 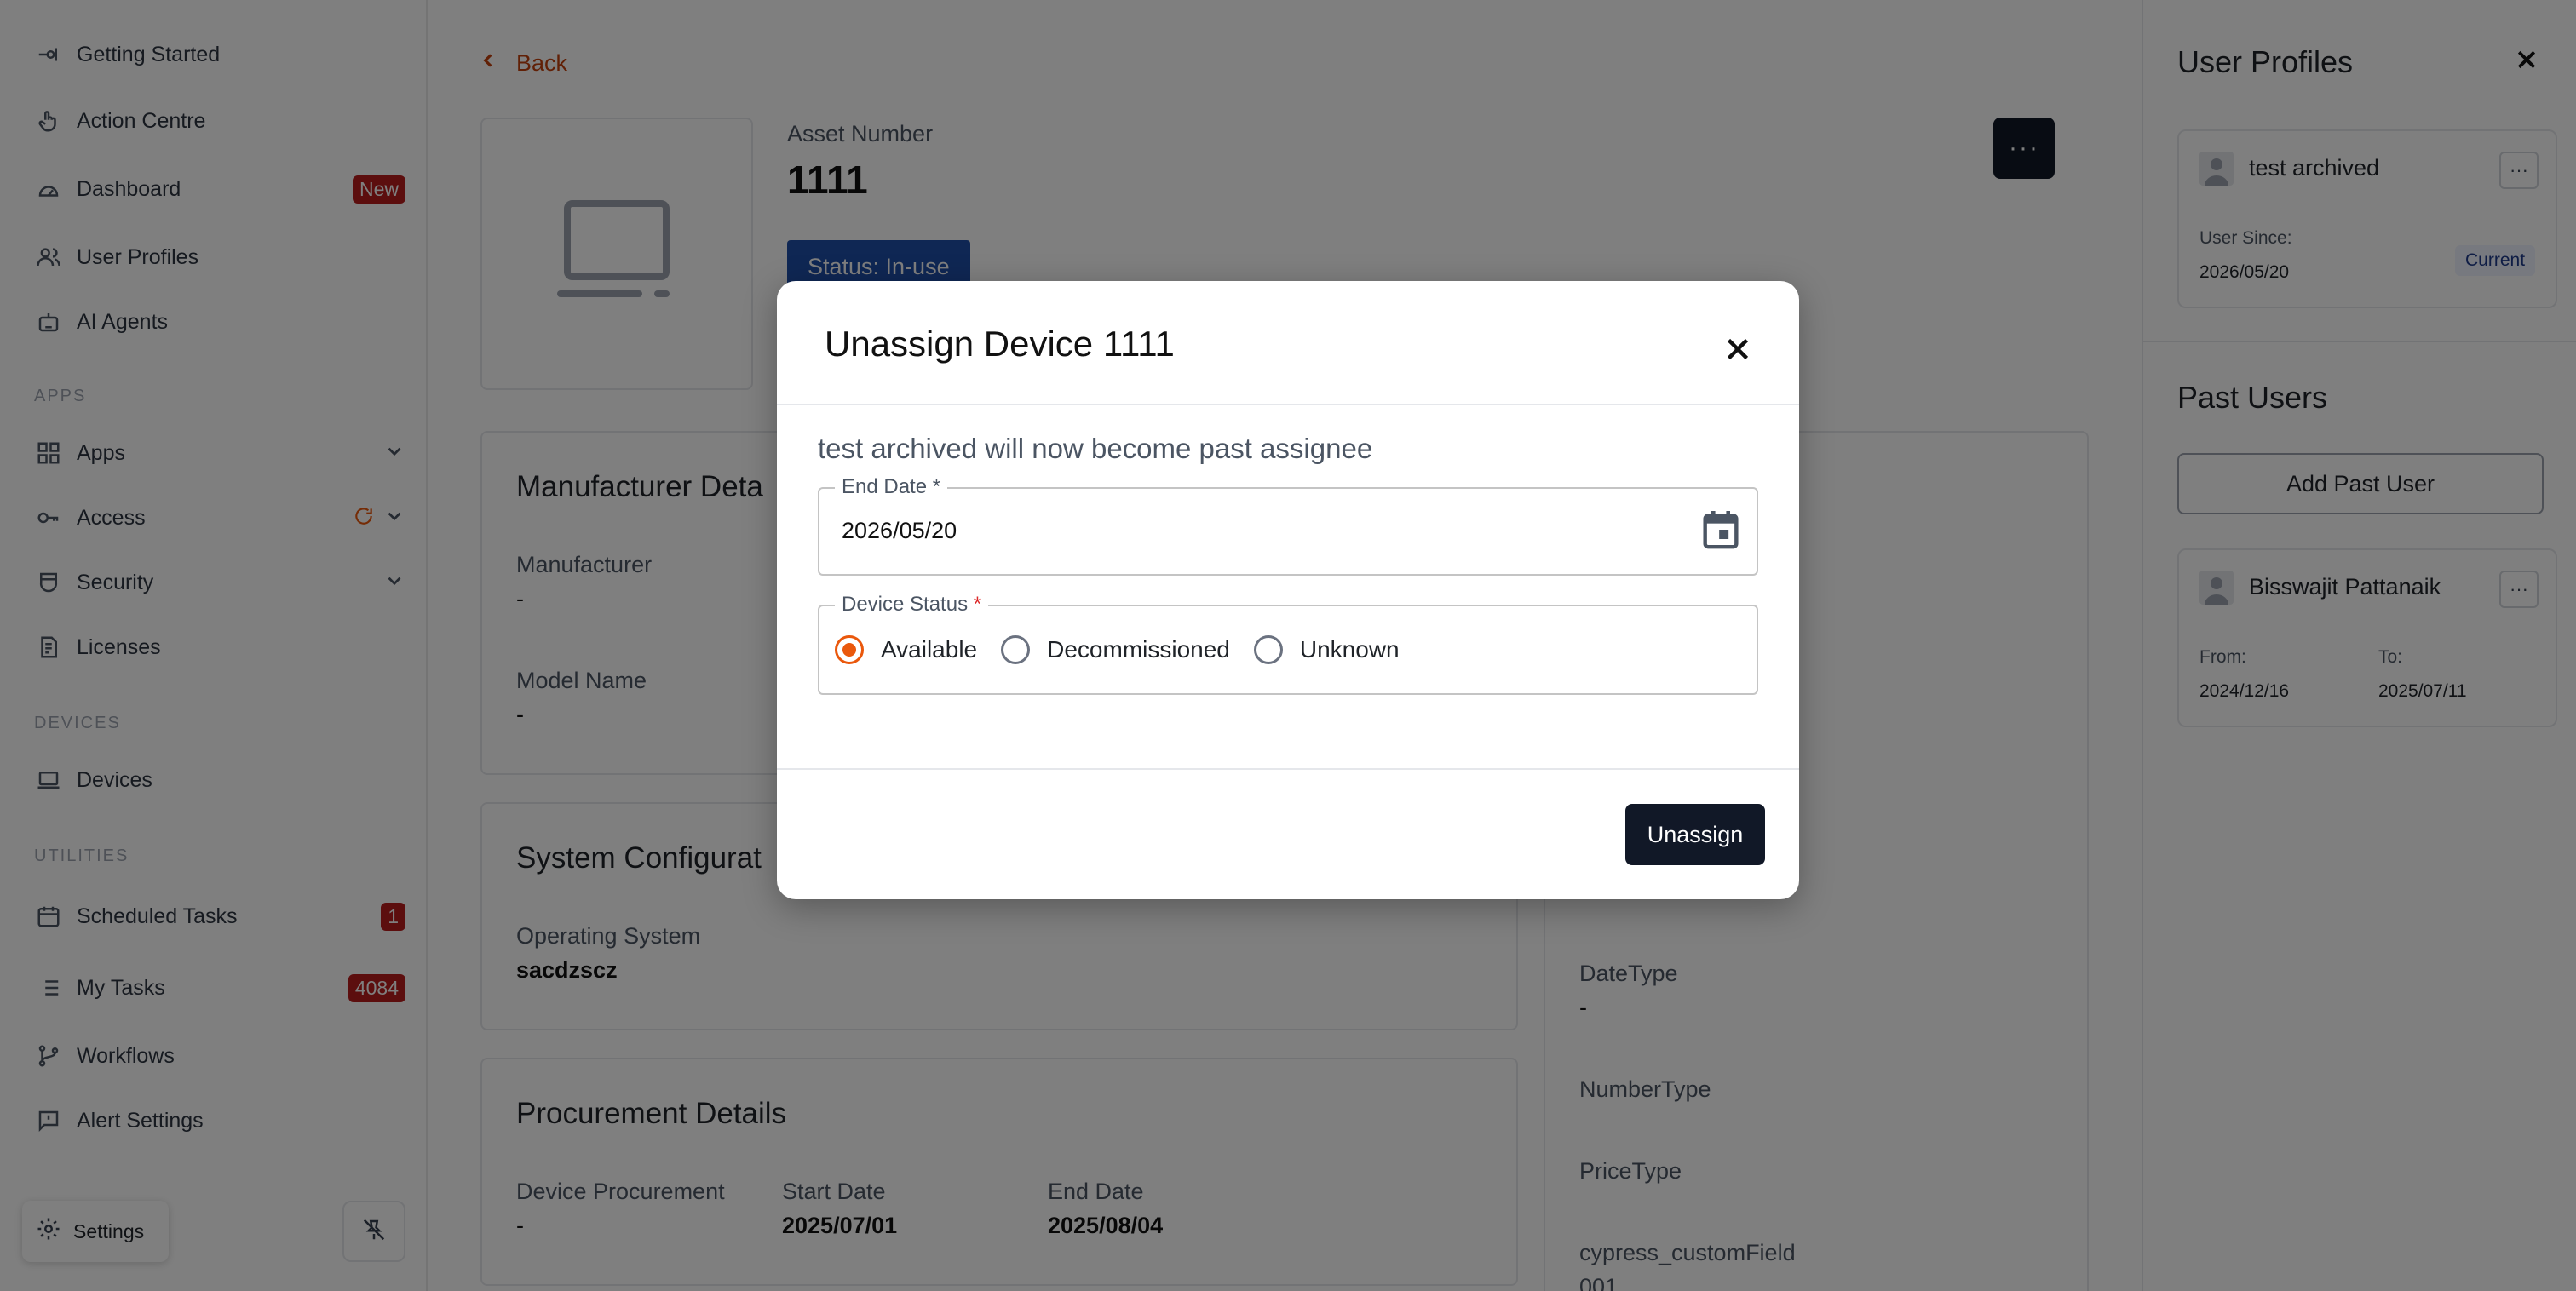 What do you see at coordinates (1268, 649) in the screenshot?
I see `radio-unknown` at bounding box center [1268, 649].